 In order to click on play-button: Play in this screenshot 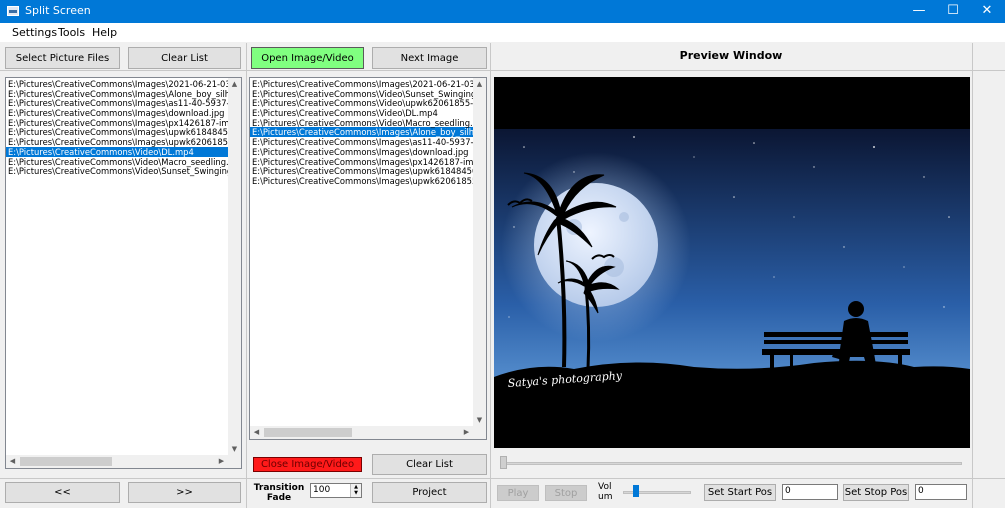, I will do `click(518, 493)`.